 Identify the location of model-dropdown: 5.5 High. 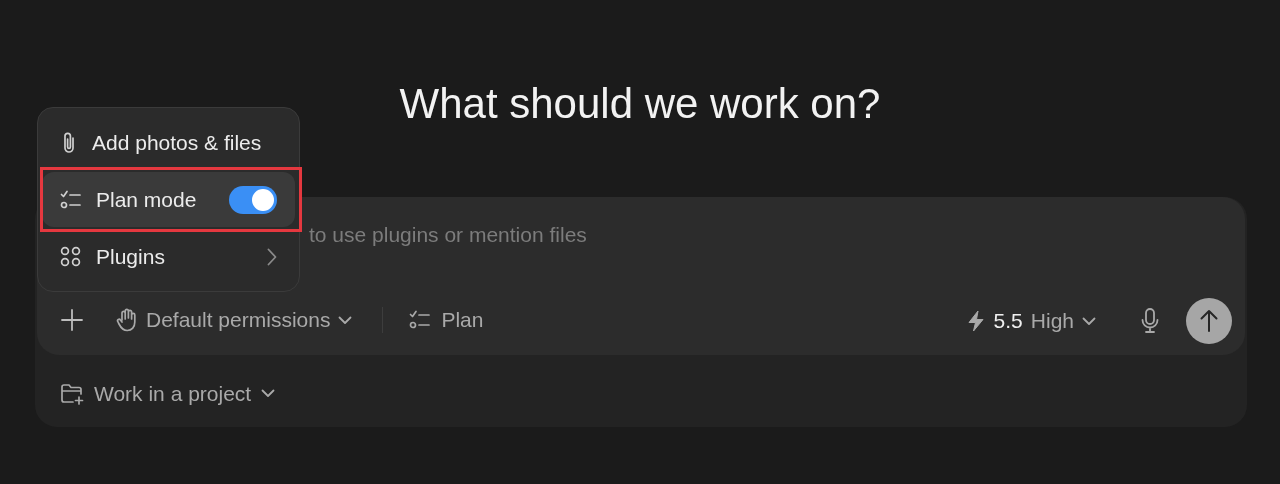
(1030, 321).